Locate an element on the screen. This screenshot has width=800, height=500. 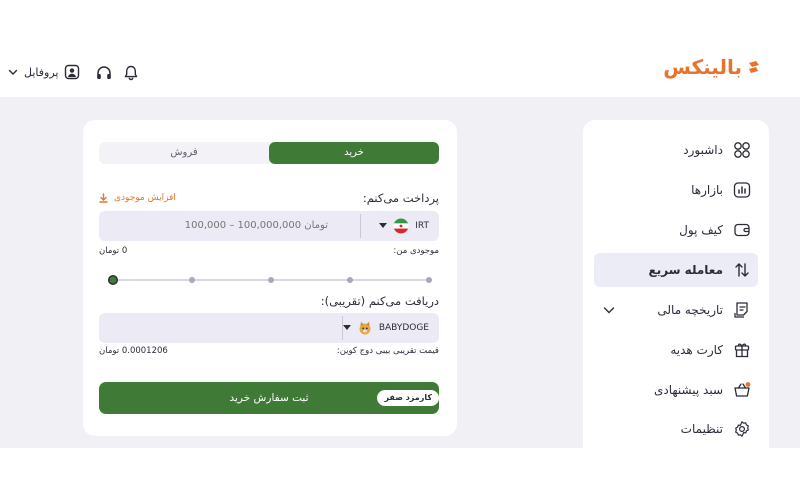
deposit-link: افزایش موجودی is located at coordinates (137, 198).